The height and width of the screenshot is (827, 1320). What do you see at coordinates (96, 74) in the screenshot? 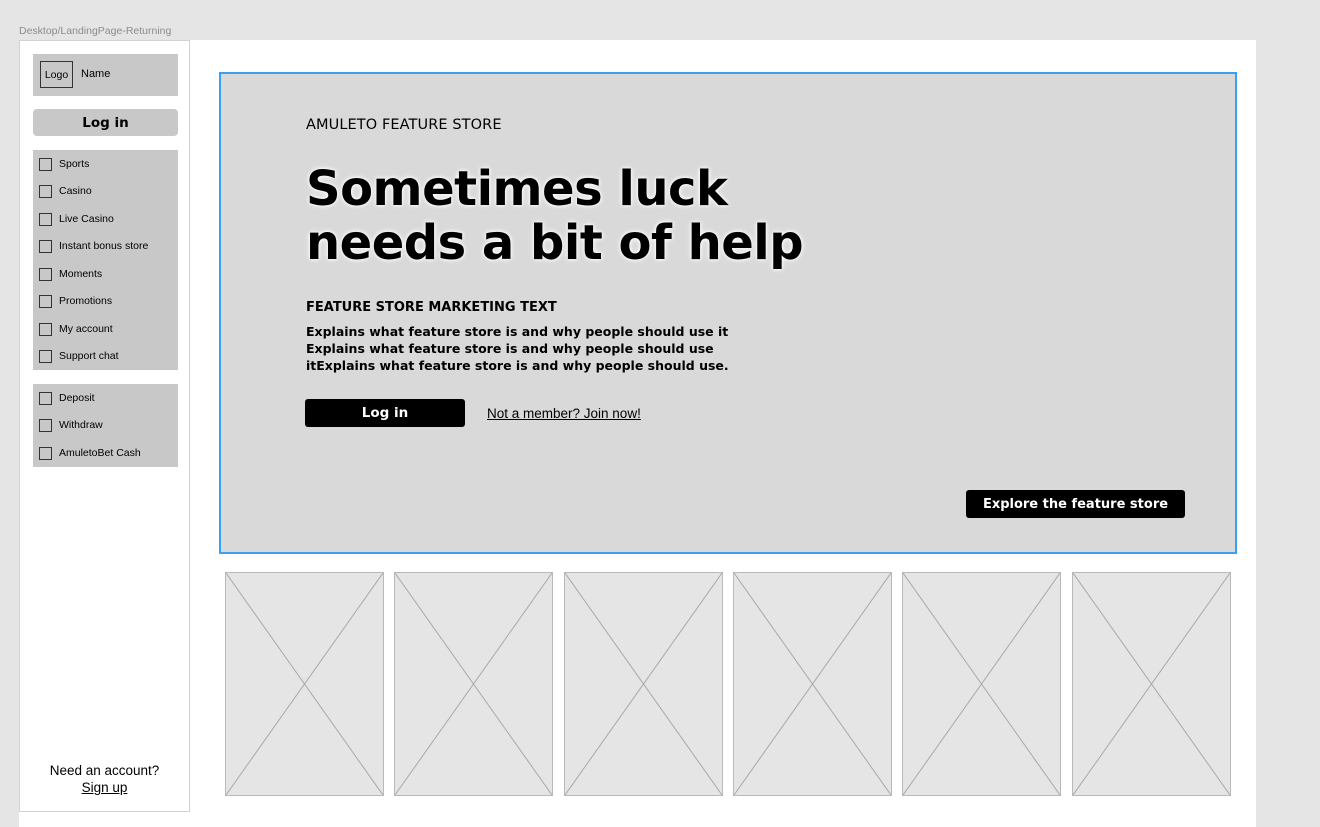
I see `brand-name: Name` at bounding box center [96, 74].